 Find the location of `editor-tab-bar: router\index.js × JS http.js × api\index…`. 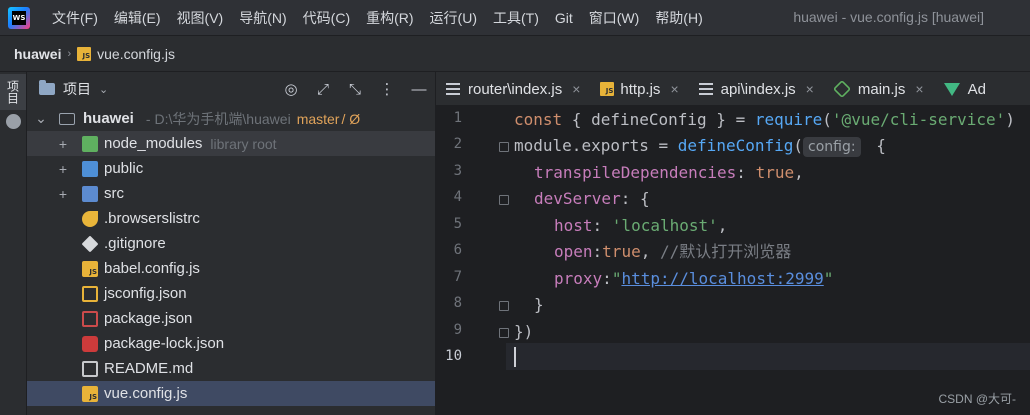

editor-tab-bar: router\index.js × JS http.js × api\index… is located at coordinates (733, 89).